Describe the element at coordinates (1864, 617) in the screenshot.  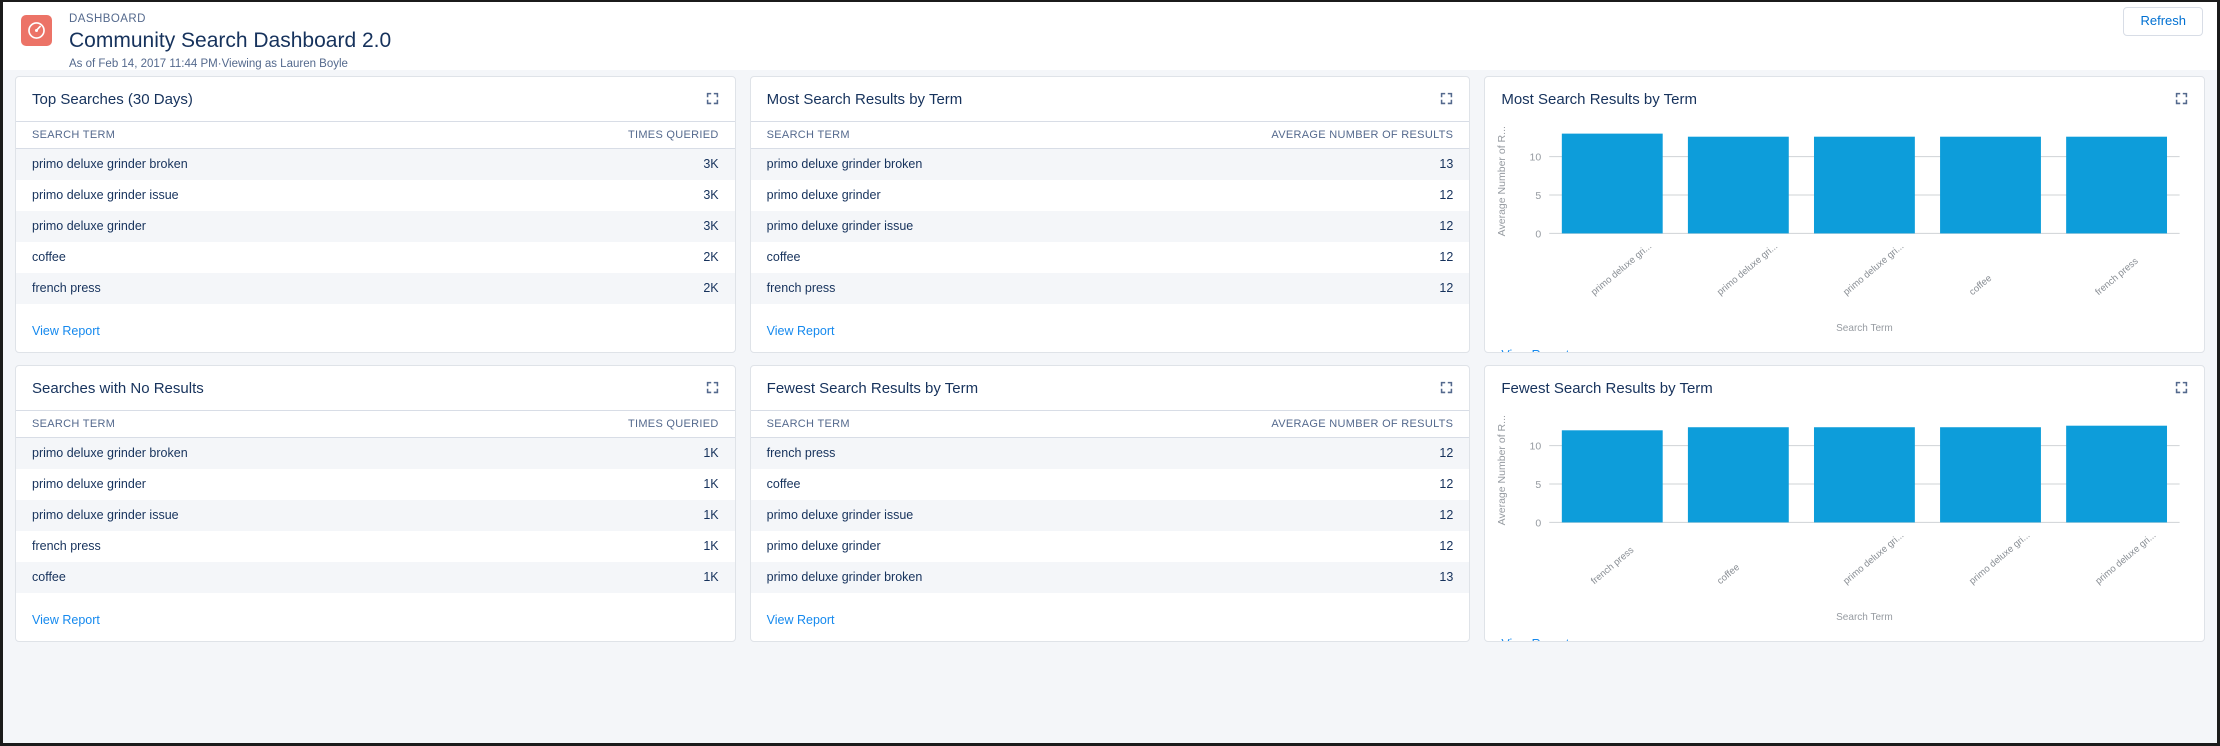
I see `x-axis-label: Search Term` at that location.